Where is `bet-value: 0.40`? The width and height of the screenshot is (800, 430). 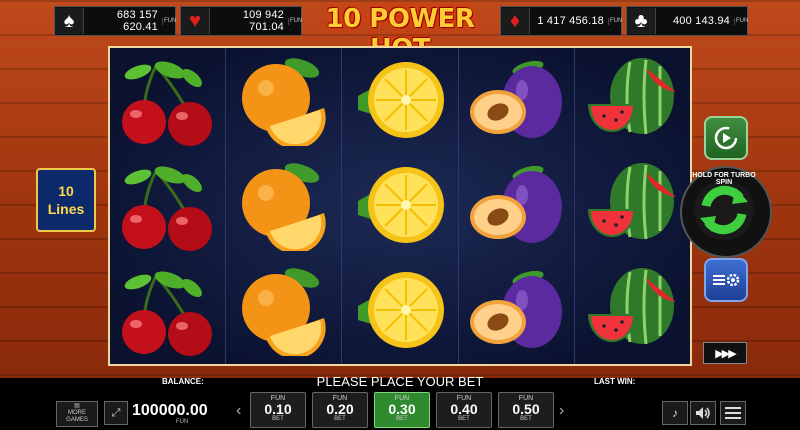
bet-value: 0.40 is located at coordinates (464, 409).